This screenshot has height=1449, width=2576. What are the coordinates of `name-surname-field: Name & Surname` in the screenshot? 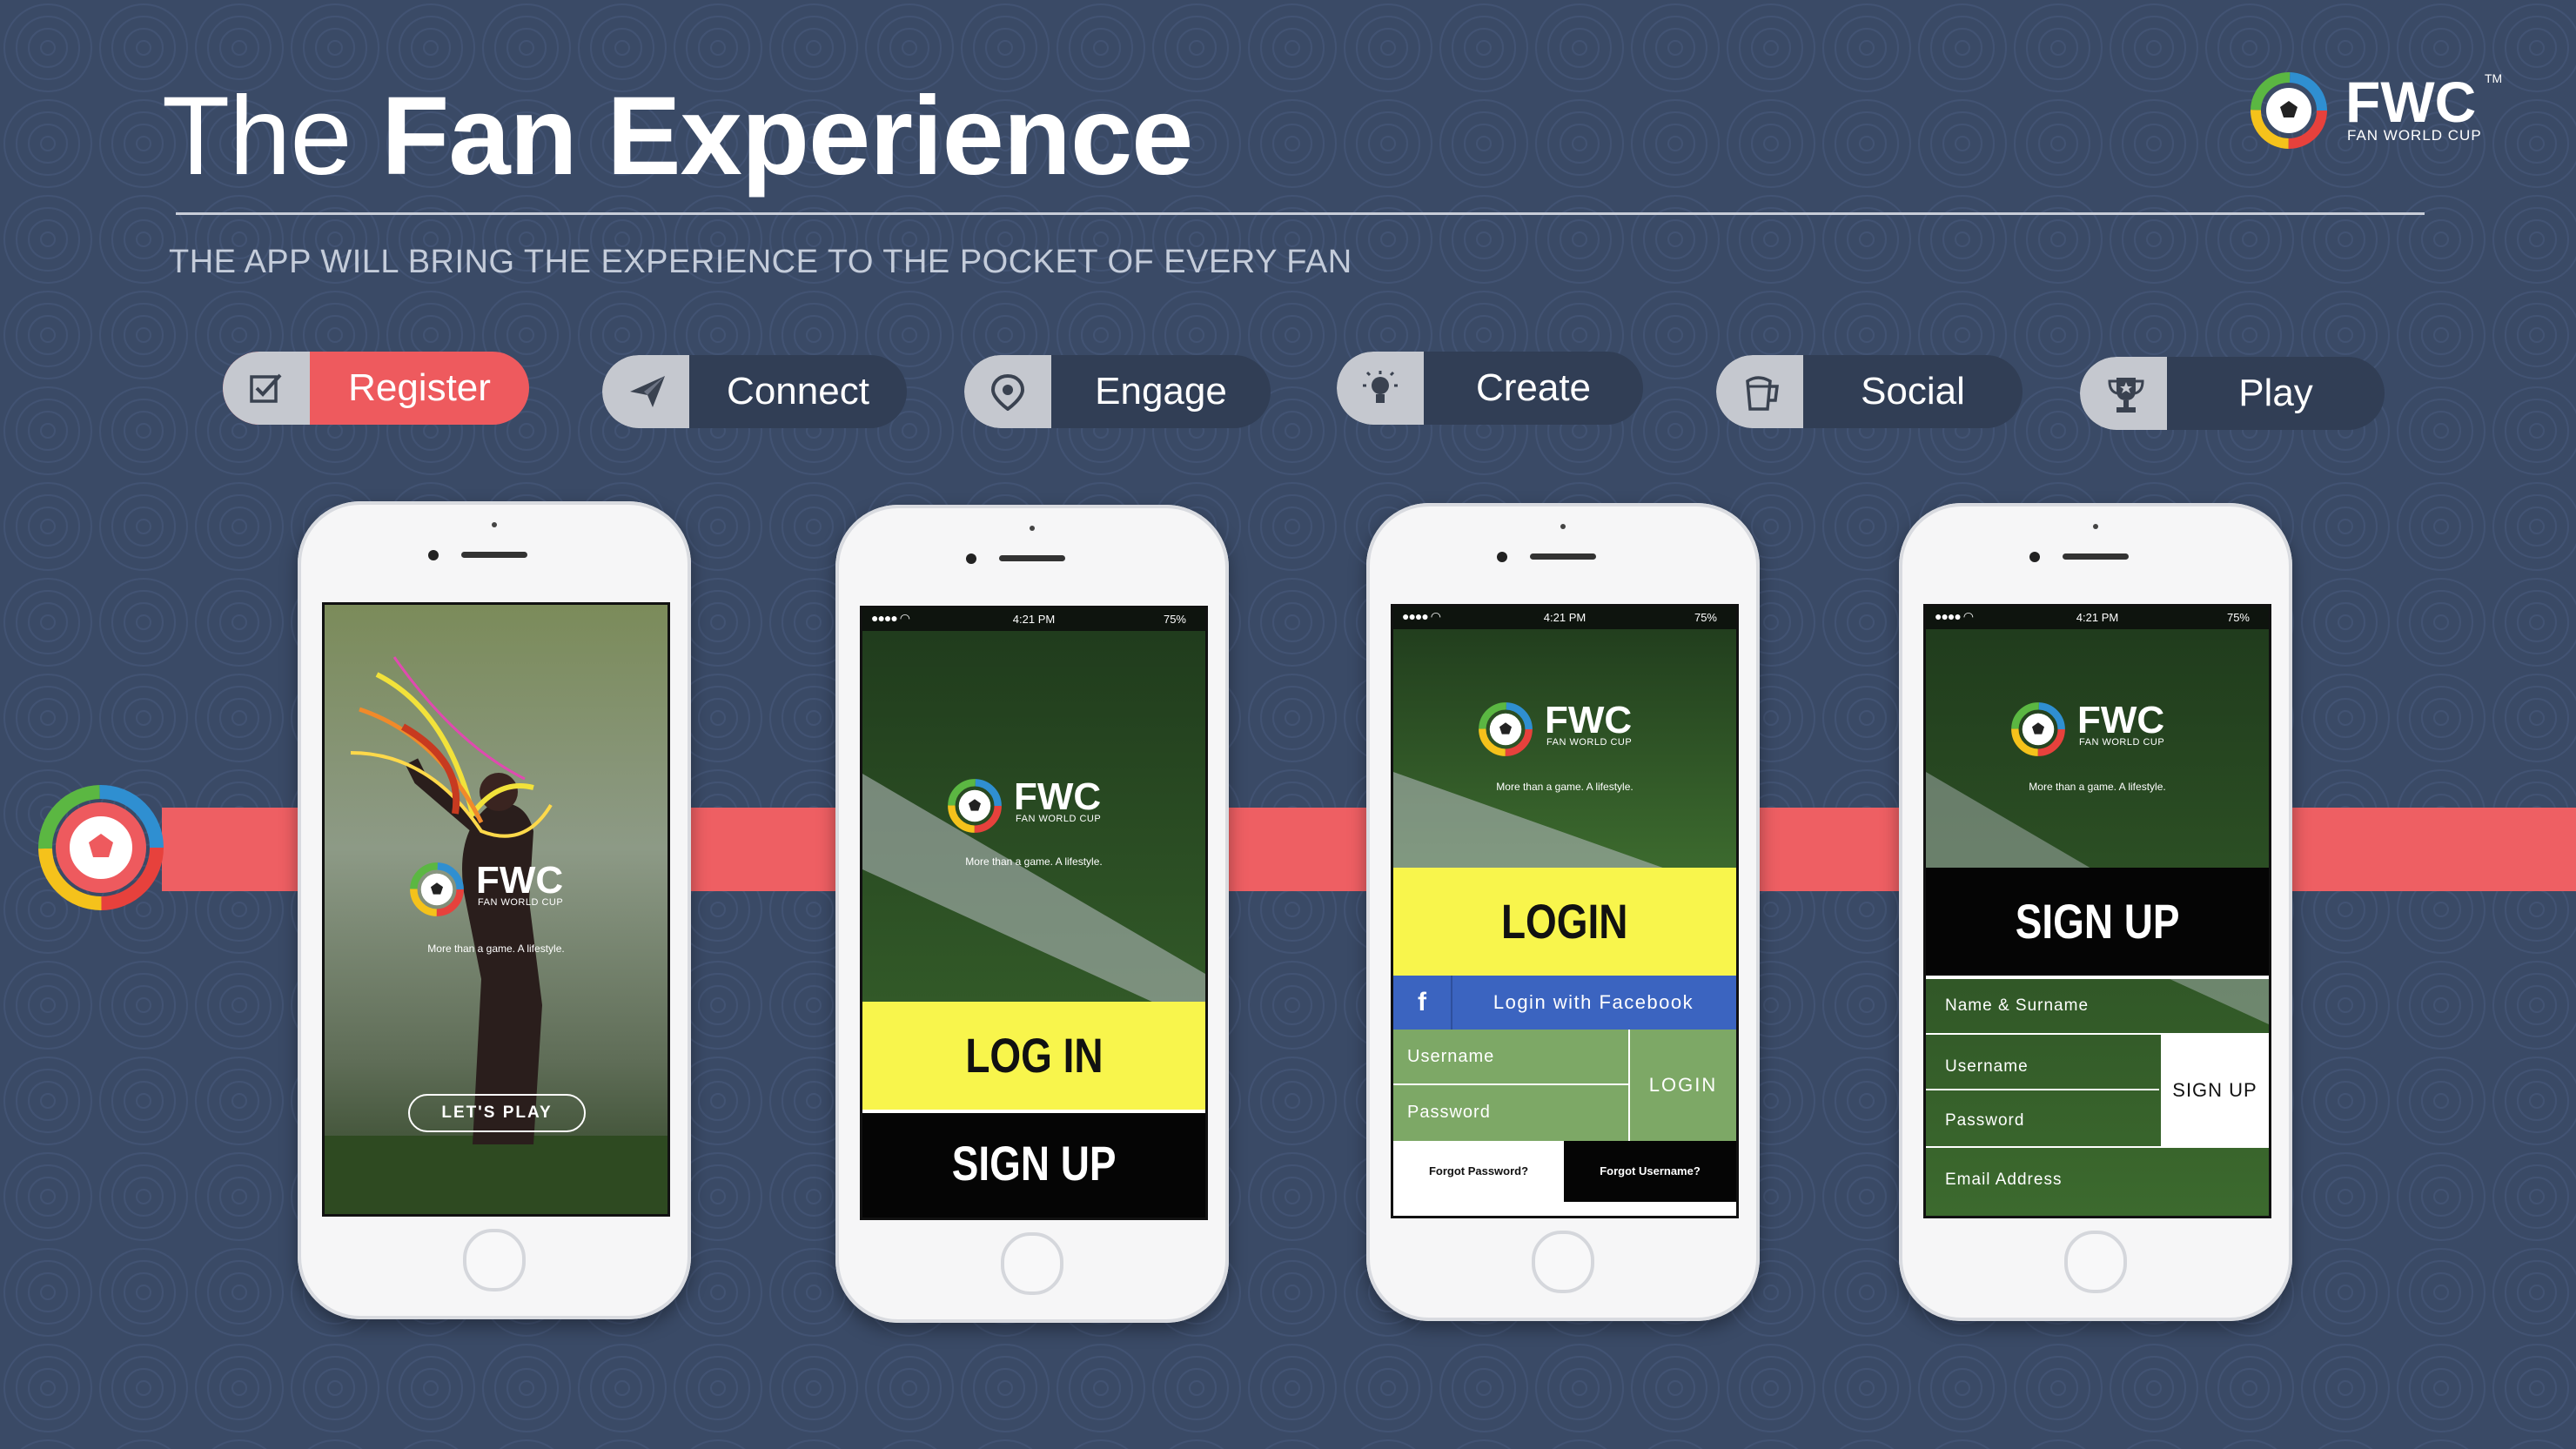 It's located at (2017, 1006).